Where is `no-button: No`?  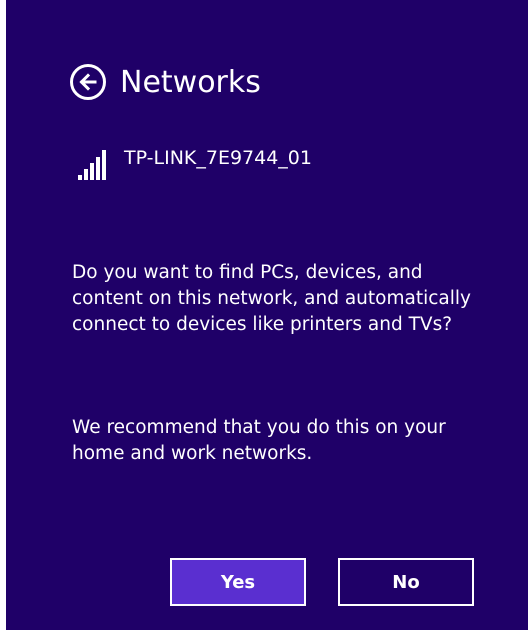
no-button: No is located at coordinates (406, 582).